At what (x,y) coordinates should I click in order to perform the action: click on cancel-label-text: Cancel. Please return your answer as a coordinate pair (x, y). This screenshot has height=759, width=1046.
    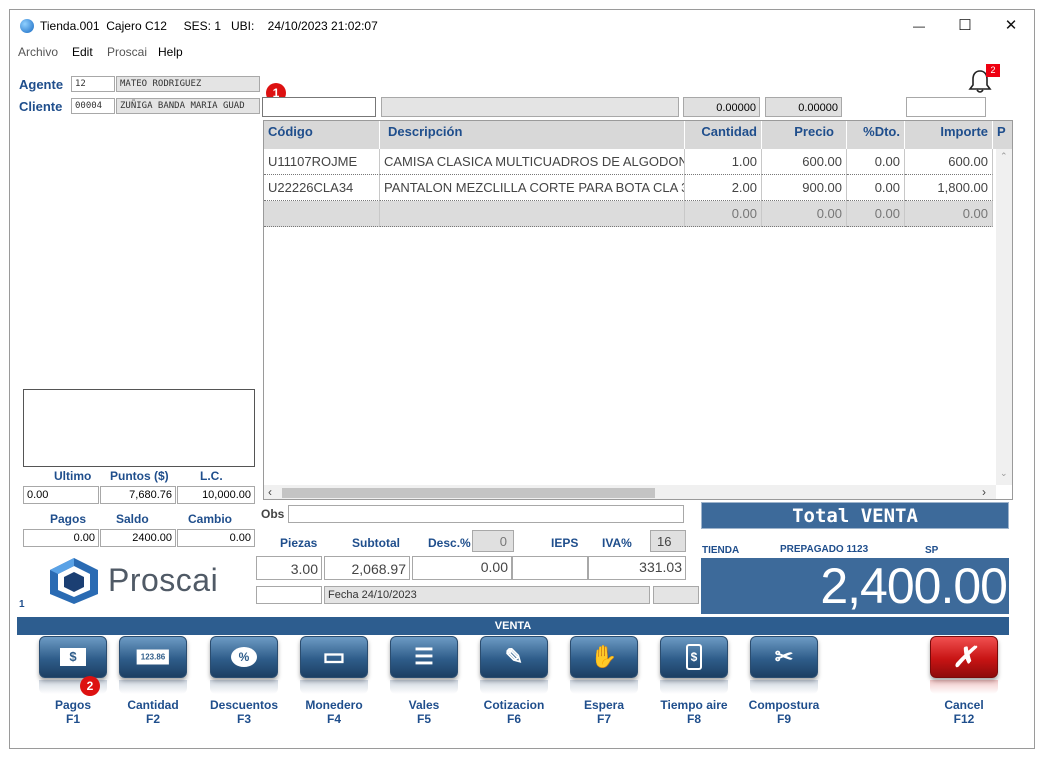
    Looking at the image, I should click on (964, 705).